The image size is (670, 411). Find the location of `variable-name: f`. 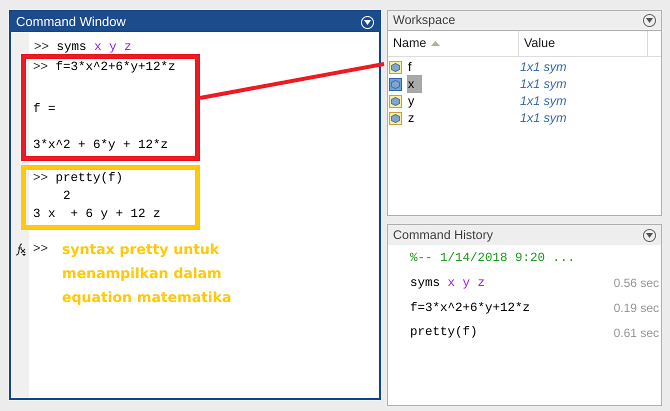

variable-name: f is located at coordinates (461, 67).